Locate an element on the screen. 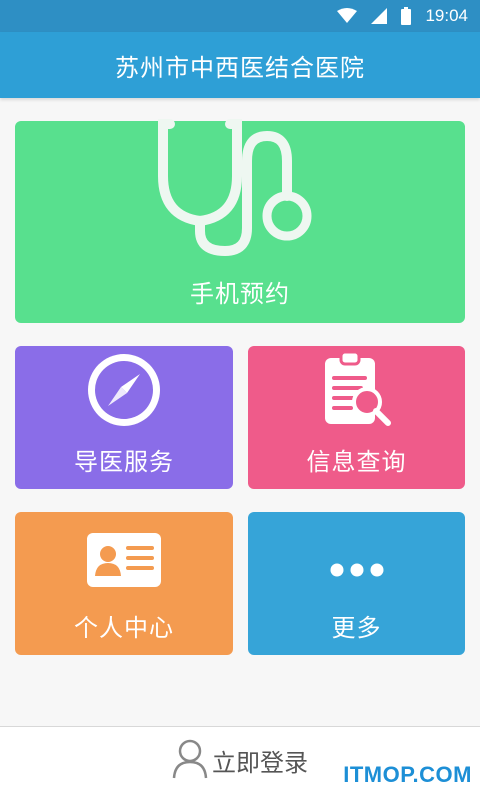 The image size is (480, 800). user-icon is located at coordinates (190, 761).